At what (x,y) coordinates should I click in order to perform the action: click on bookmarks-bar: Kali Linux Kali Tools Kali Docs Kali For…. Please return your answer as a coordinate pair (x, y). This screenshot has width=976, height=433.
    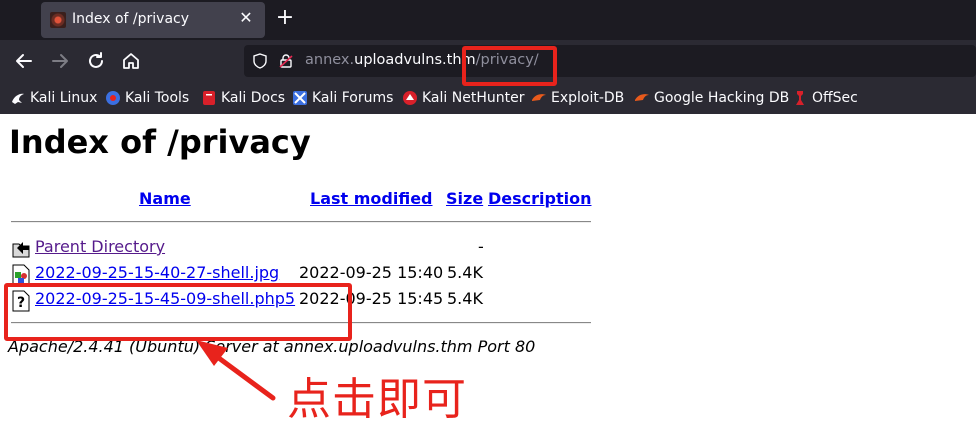
    Looking at the image, I should click on (488, 98).